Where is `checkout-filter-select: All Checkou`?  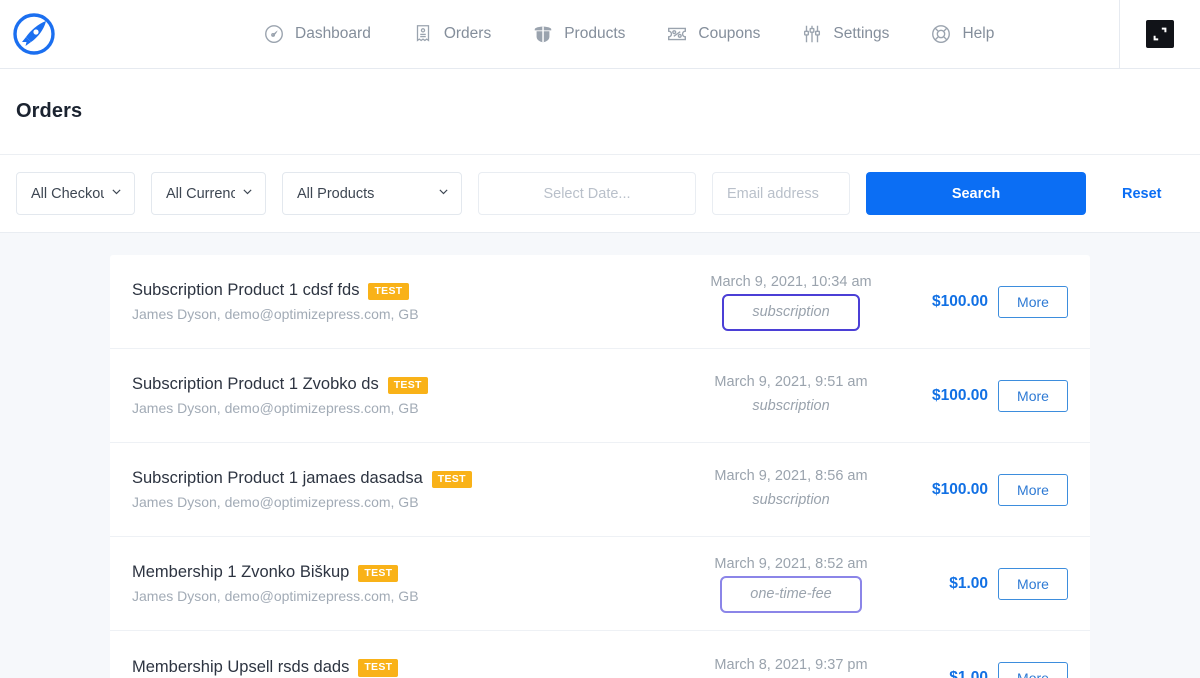
checkout-filter-select: All Checkou is located at coordinates (75, 193).